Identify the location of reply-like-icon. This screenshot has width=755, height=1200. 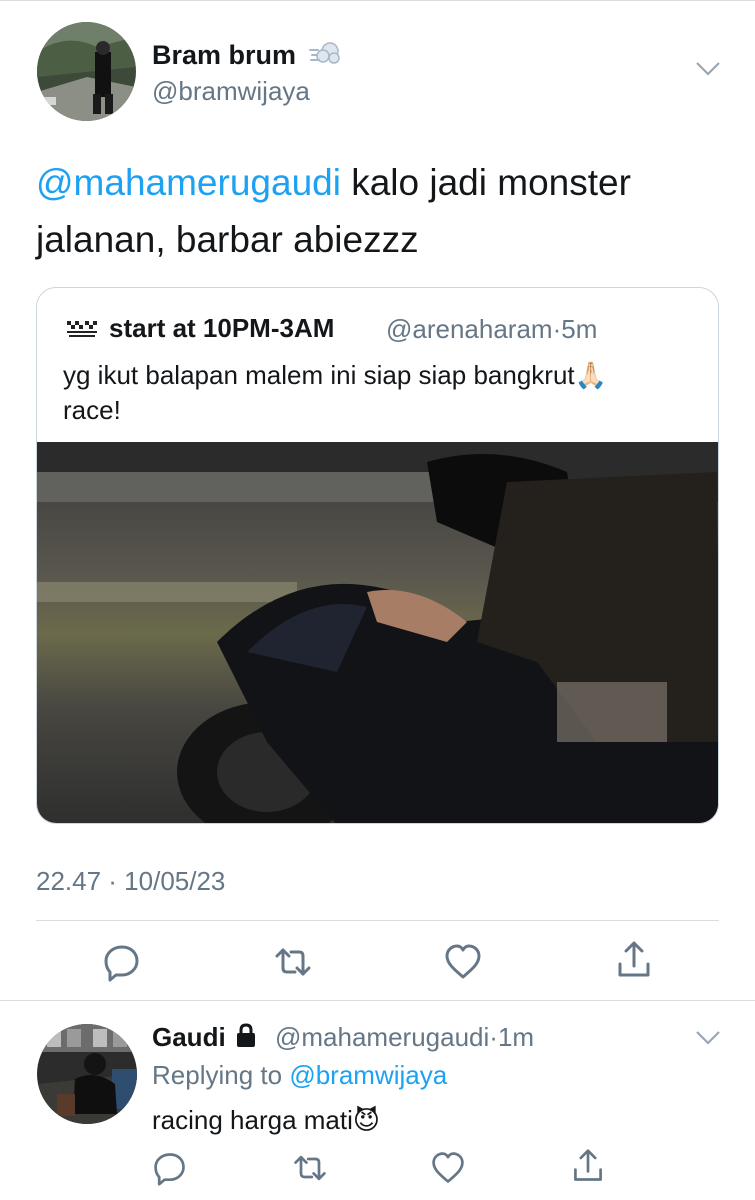
(450, 1170).